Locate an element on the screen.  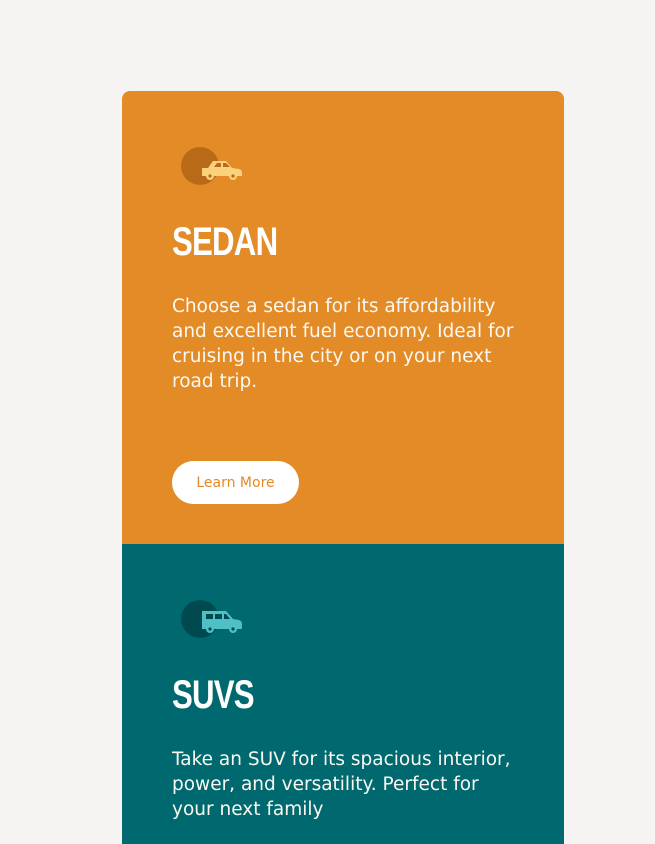
card-title: SUVS is located at coordinates (213, 695).